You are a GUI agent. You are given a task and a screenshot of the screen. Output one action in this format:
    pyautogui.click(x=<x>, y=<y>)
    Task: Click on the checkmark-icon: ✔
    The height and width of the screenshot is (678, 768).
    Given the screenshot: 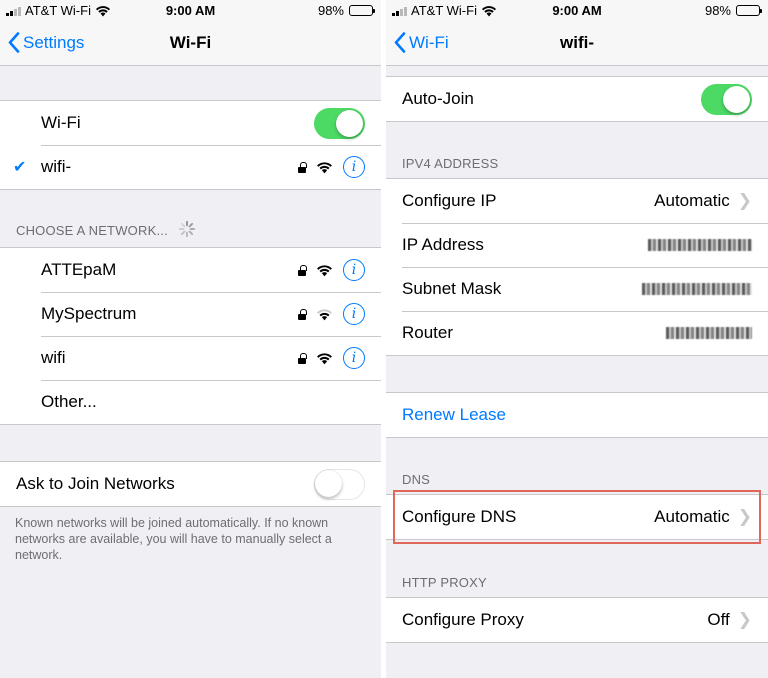 What is the action you would take?
    pyautogui.click(x=20, y=167)
    